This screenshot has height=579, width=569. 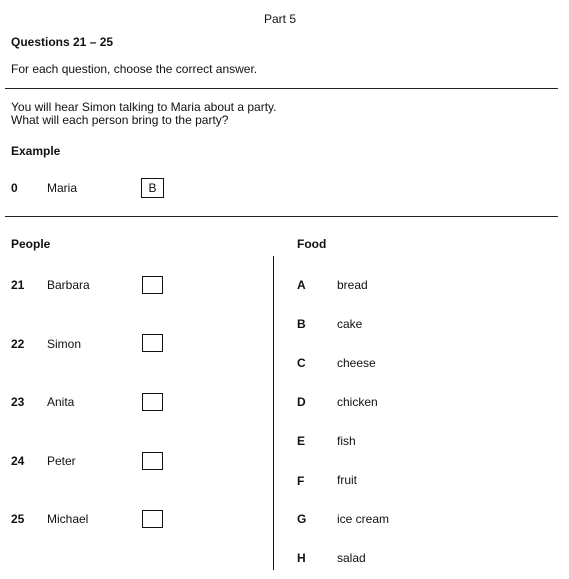 I want to click on option-letter: C, so click(x=301, y=363).